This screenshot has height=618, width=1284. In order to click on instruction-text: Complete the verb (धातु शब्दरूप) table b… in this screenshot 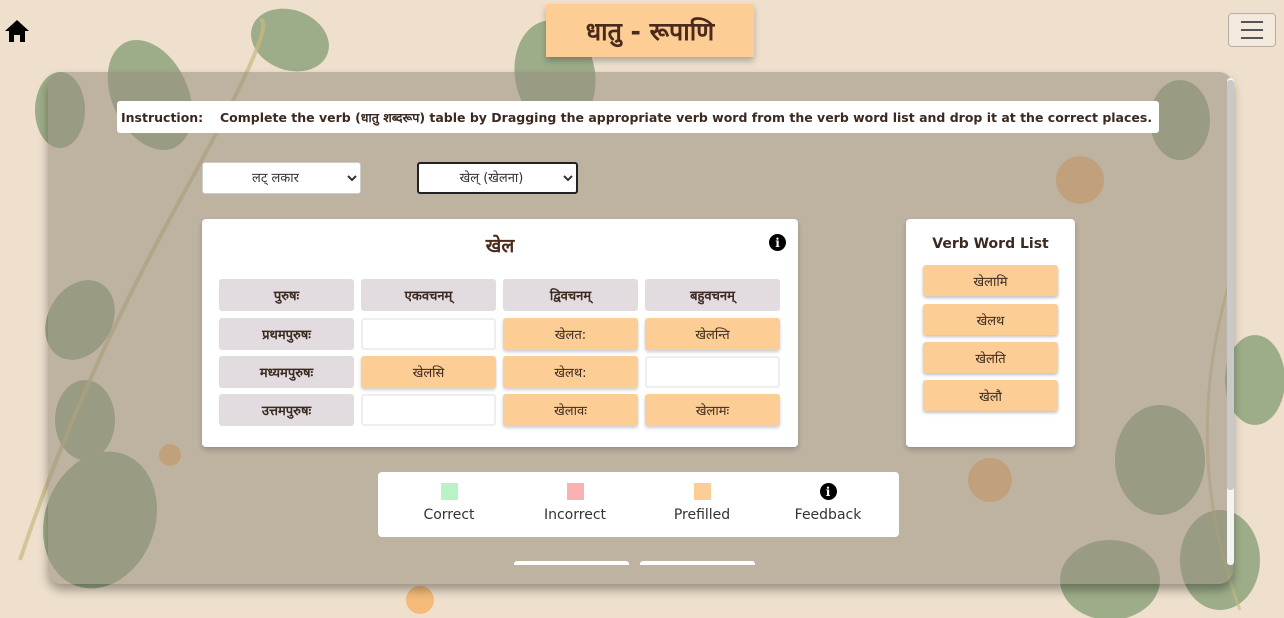, I will do `click(686, 117)`.